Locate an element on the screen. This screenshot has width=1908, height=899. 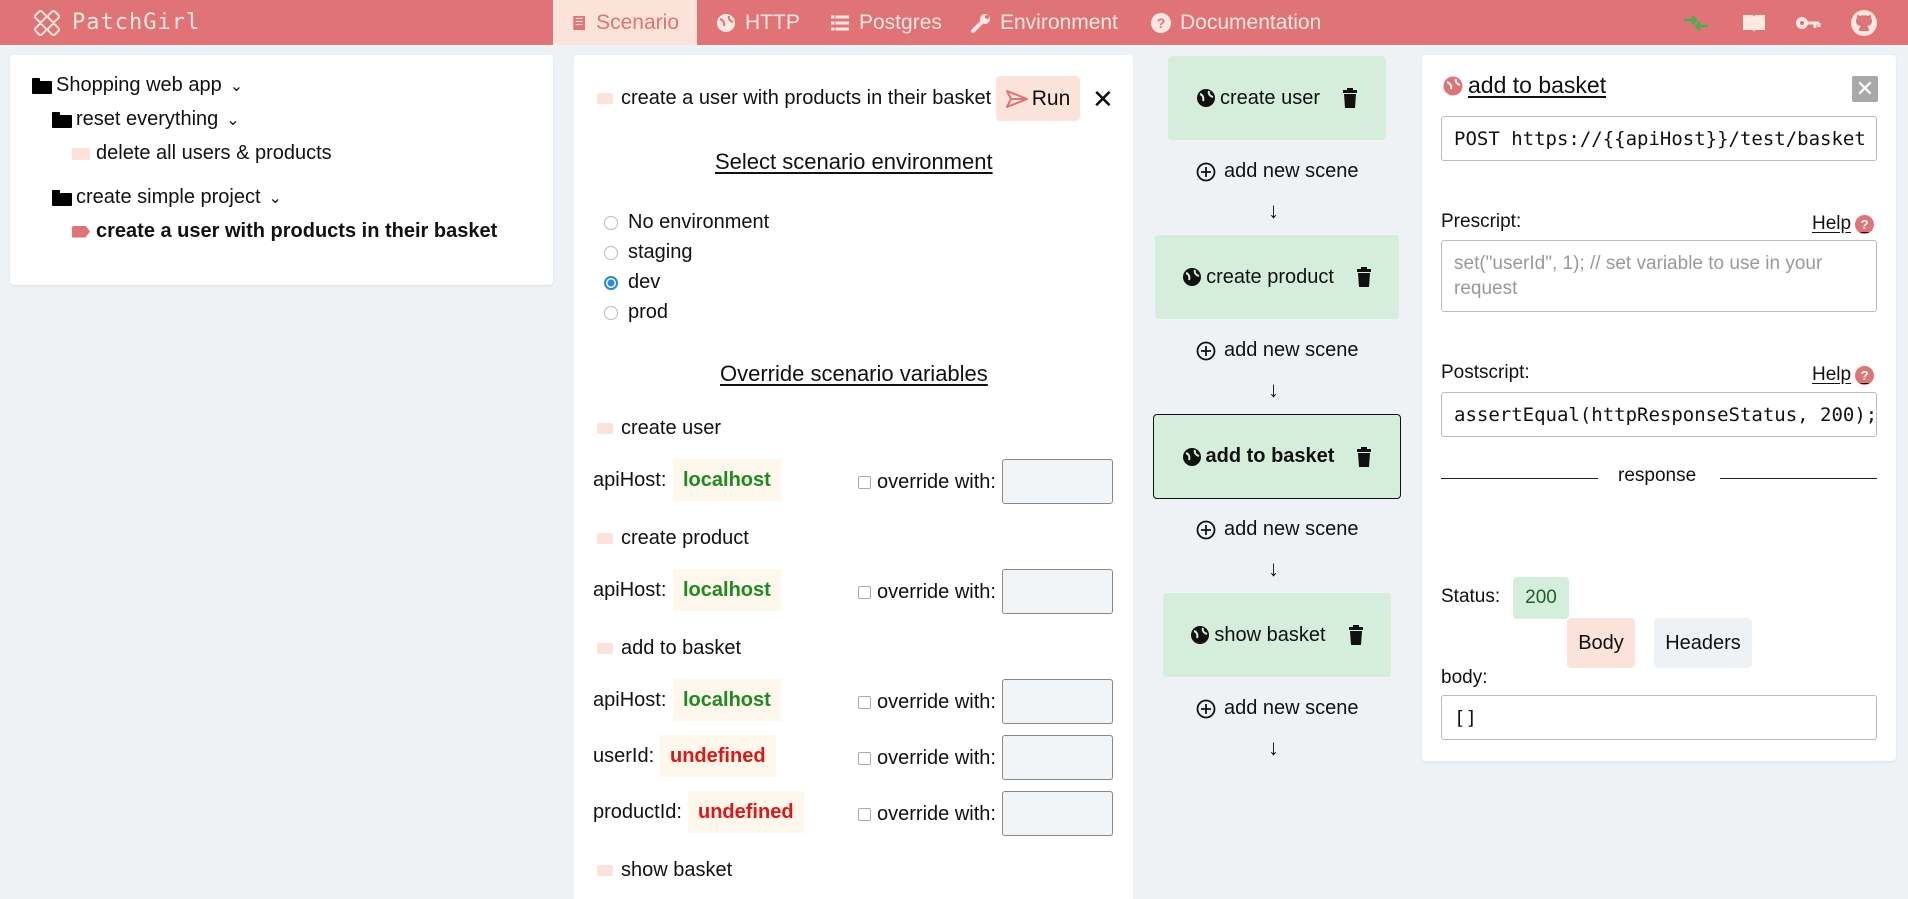
list-icon is located at coordinates (840, 22).